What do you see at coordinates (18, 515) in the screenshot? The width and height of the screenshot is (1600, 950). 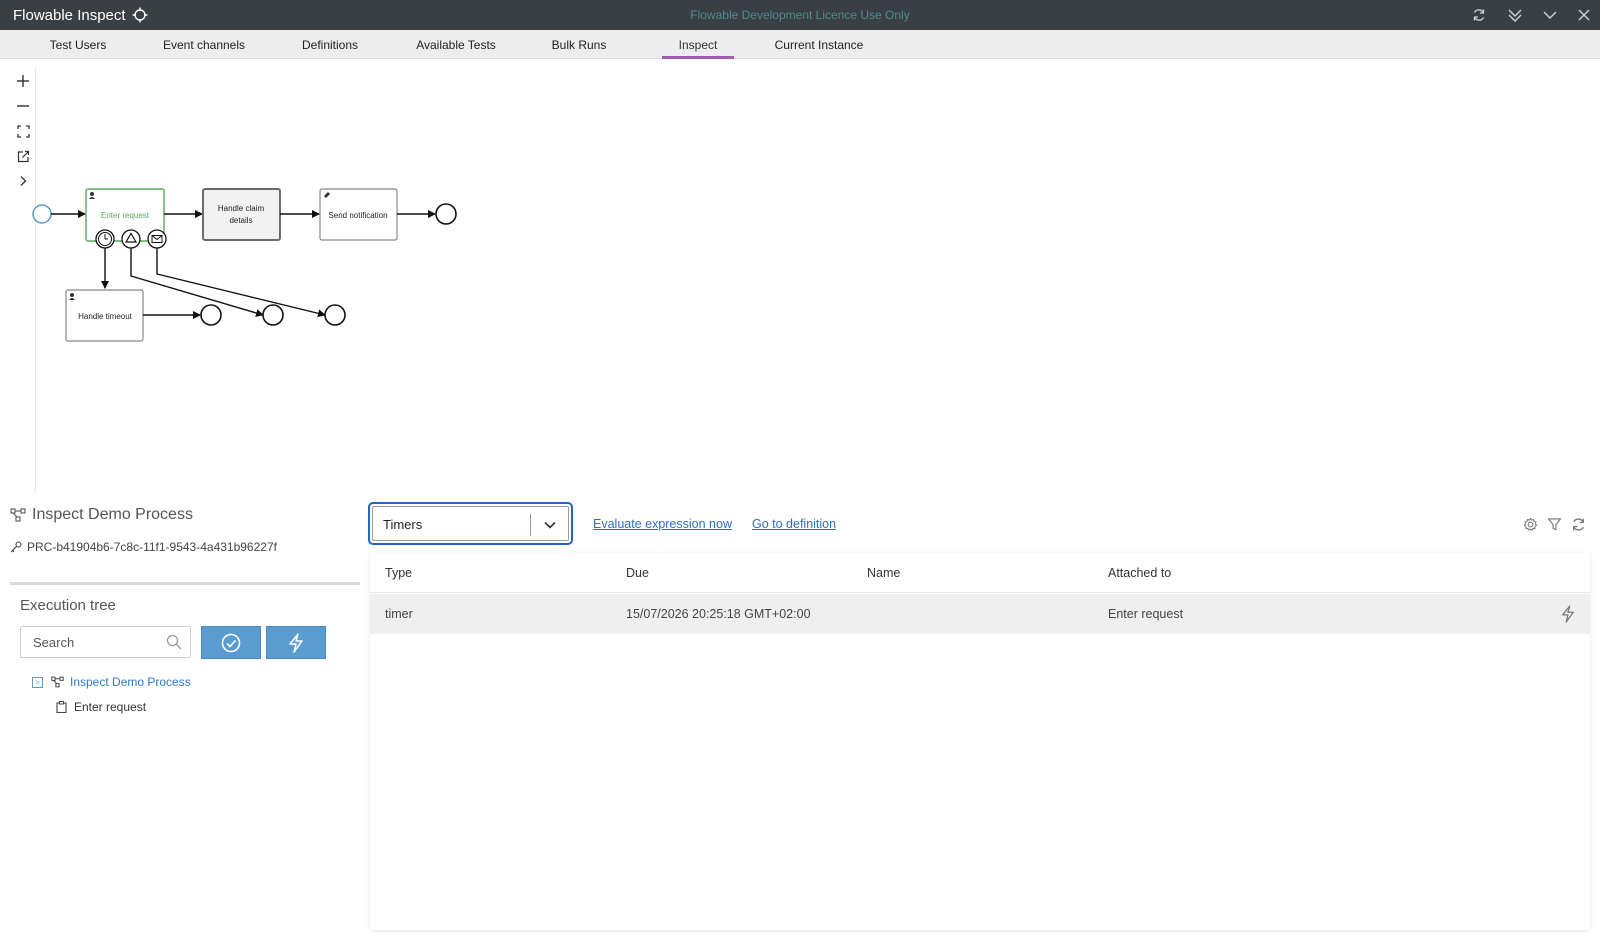 I see `process-icon` at bounding box center [18, 515].